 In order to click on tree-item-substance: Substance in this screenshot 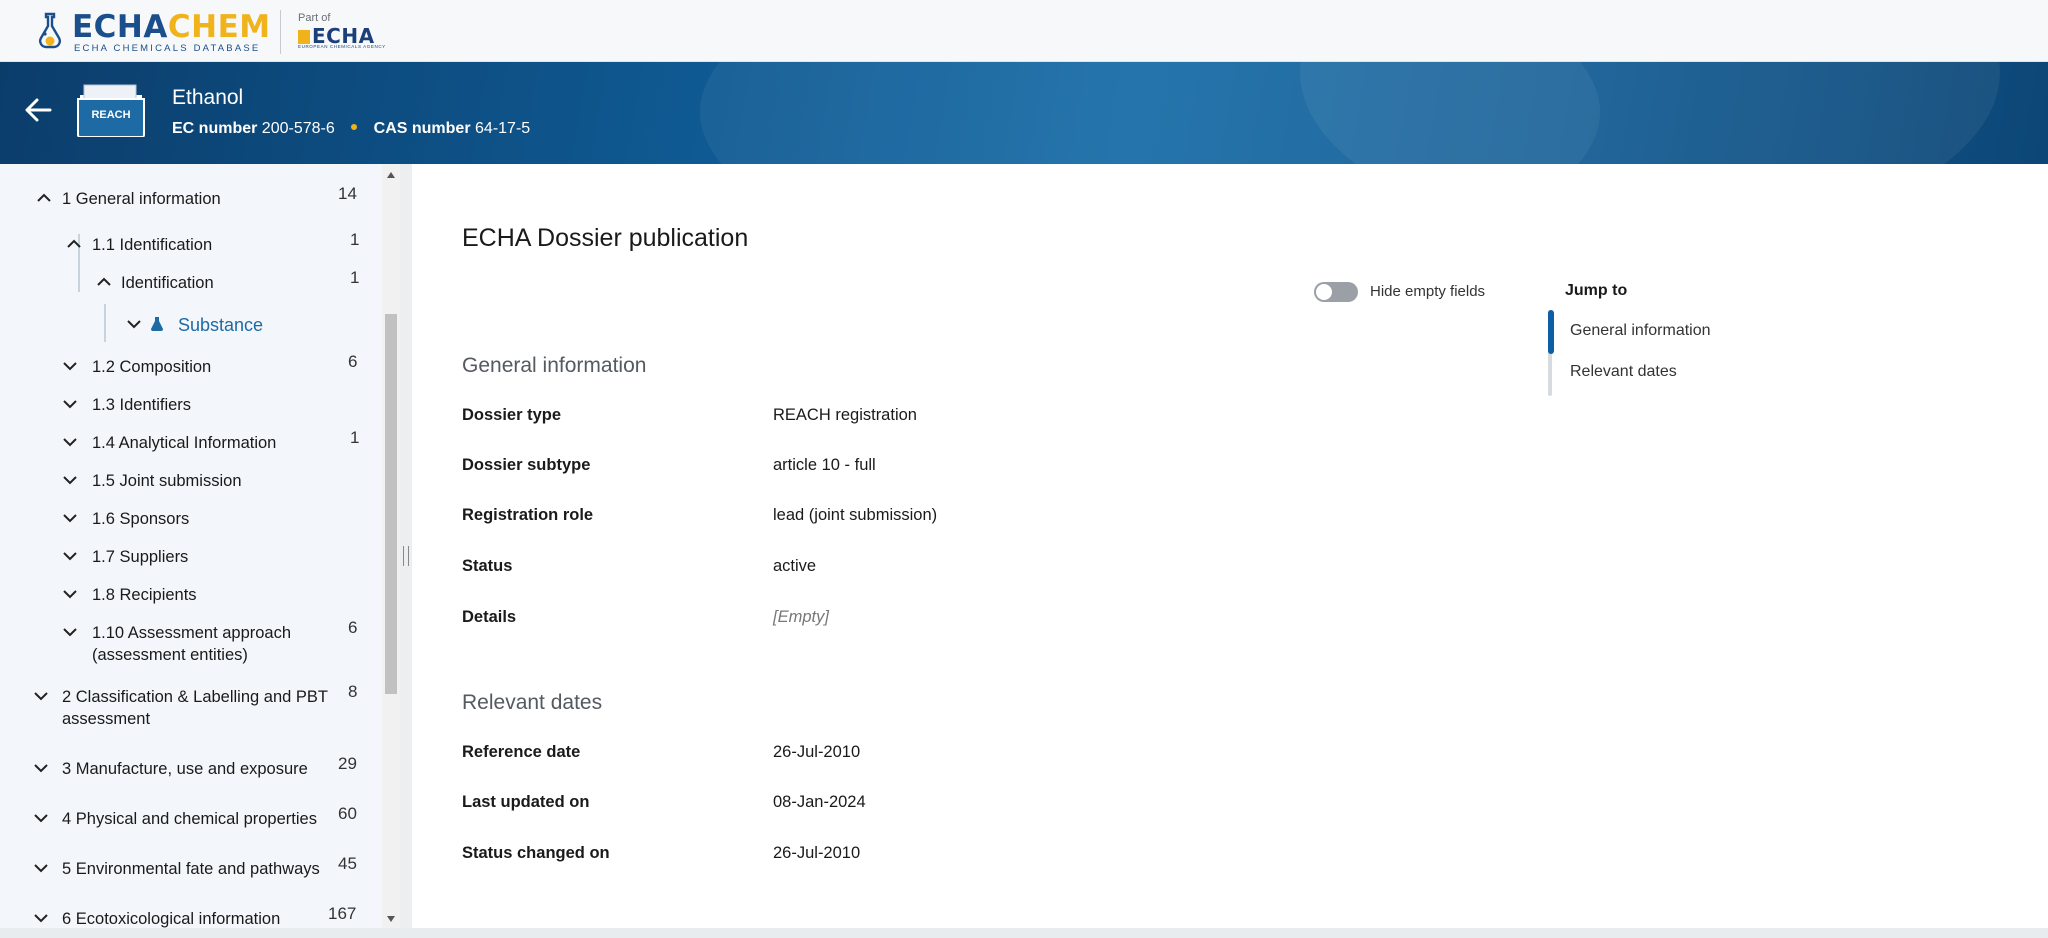, I will do `click(185, 328)`.